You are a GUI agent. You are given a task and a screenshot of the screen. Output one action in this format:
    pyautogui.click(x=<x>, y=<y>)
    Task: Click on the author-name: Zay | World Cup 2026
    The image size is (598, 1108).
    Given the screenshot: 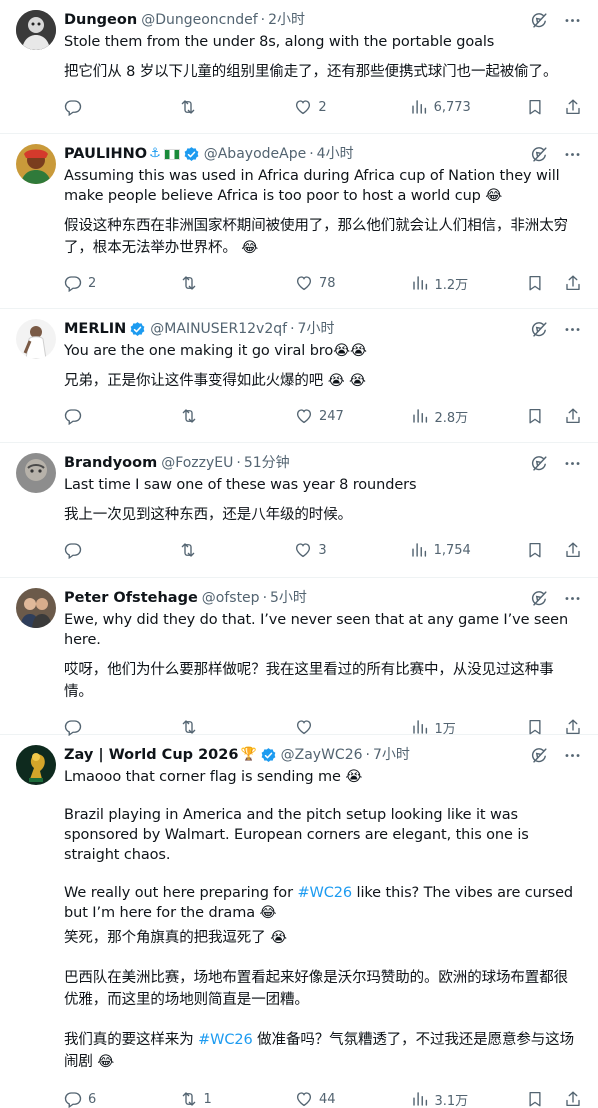 What is the action you would take?
    pyautogui.click(x=151, y=755)
    